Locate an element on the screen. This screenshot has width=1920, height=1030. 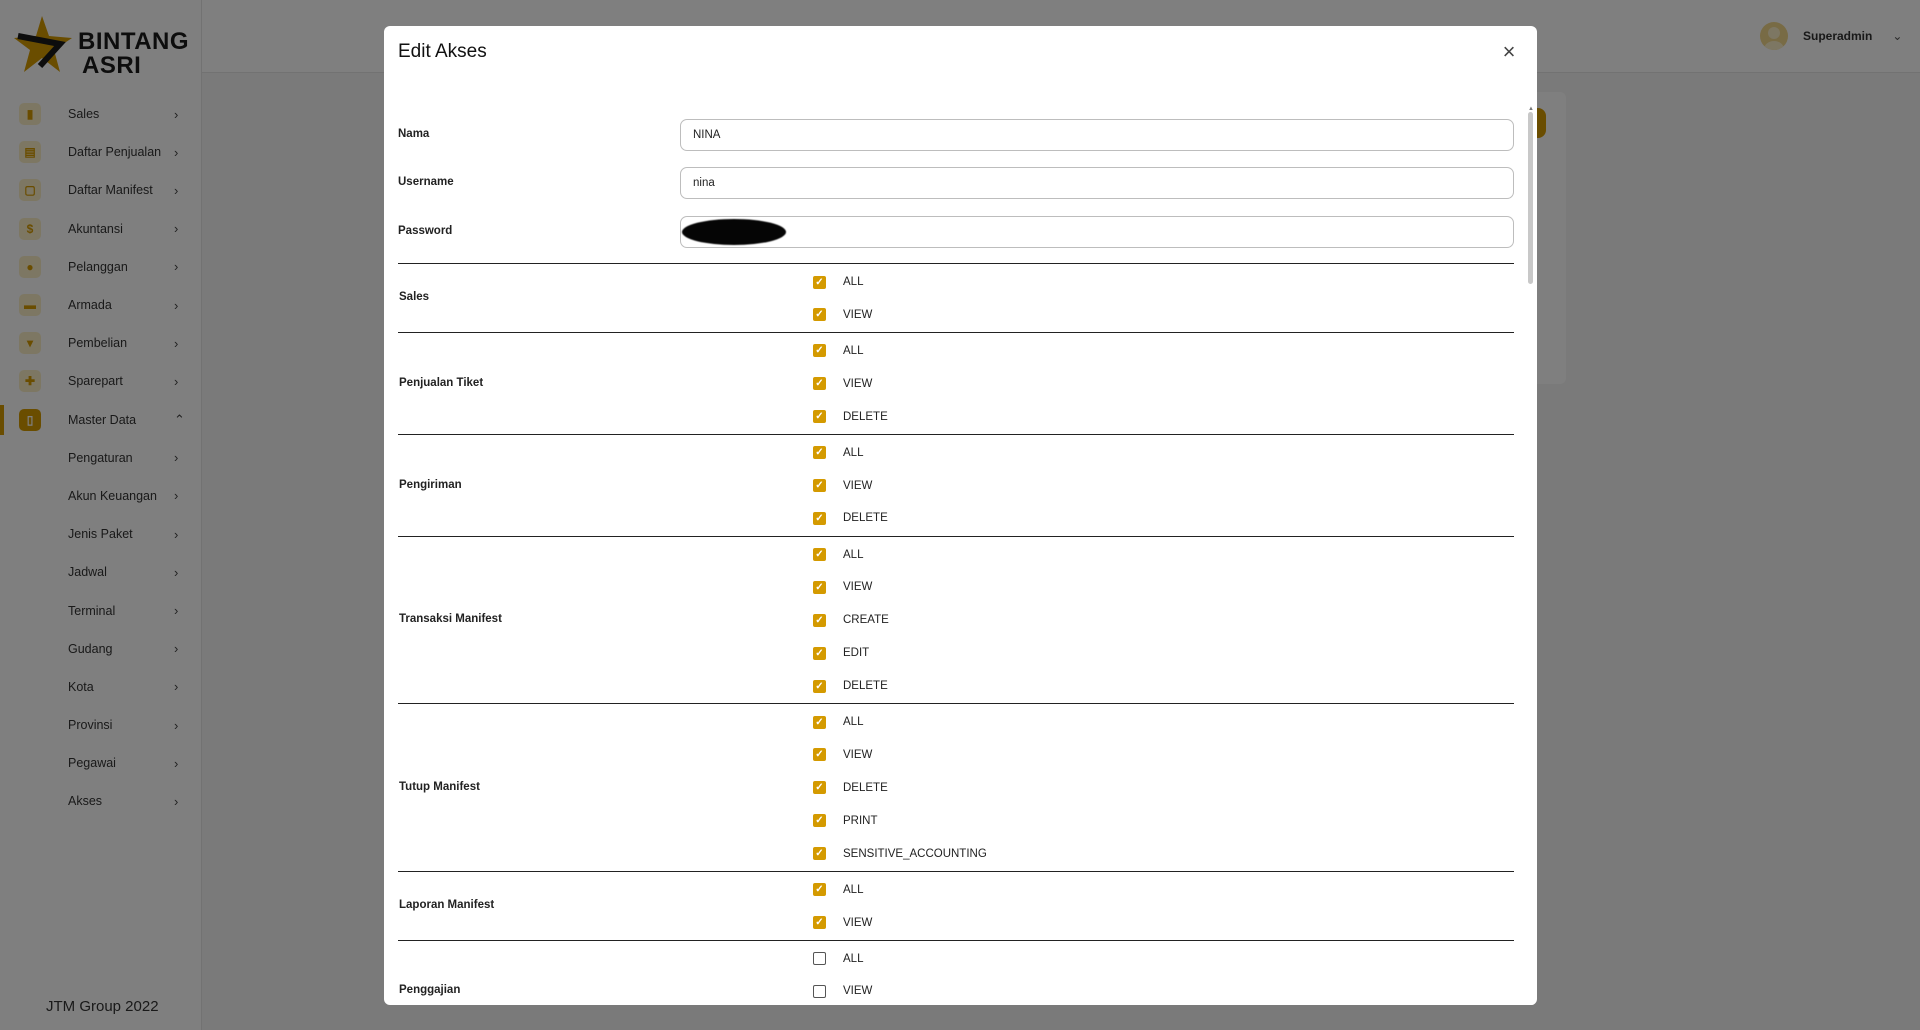
password-label: Password is located at coordinates (425, 231).